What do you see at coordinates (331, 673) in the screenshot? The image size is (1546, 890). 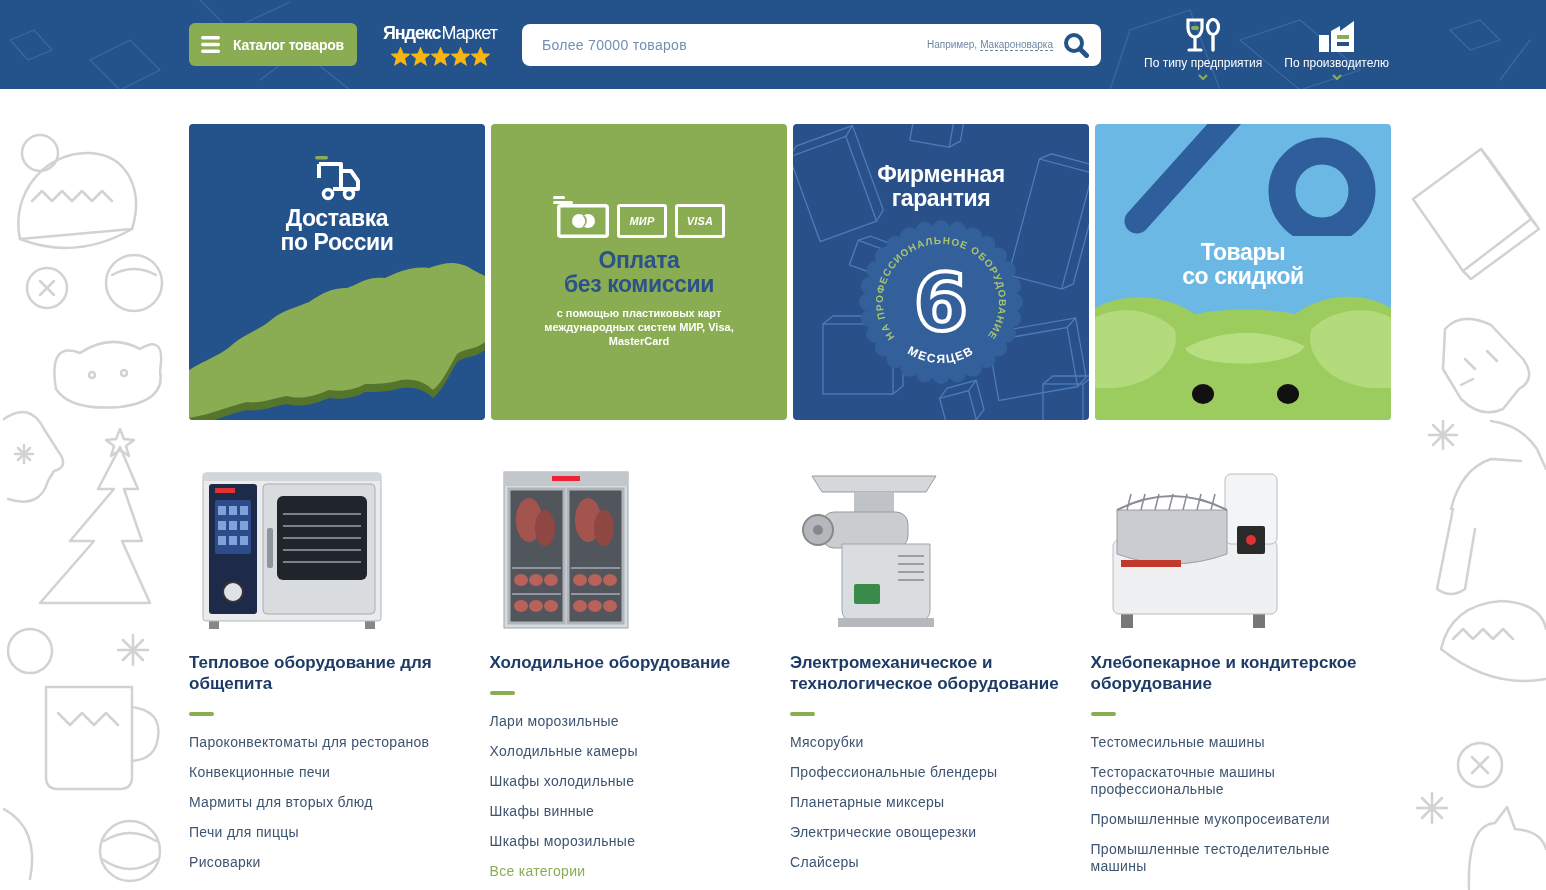 I see `category-title: Тепловое оборудование для общепита` at bounding box center [331, 673].